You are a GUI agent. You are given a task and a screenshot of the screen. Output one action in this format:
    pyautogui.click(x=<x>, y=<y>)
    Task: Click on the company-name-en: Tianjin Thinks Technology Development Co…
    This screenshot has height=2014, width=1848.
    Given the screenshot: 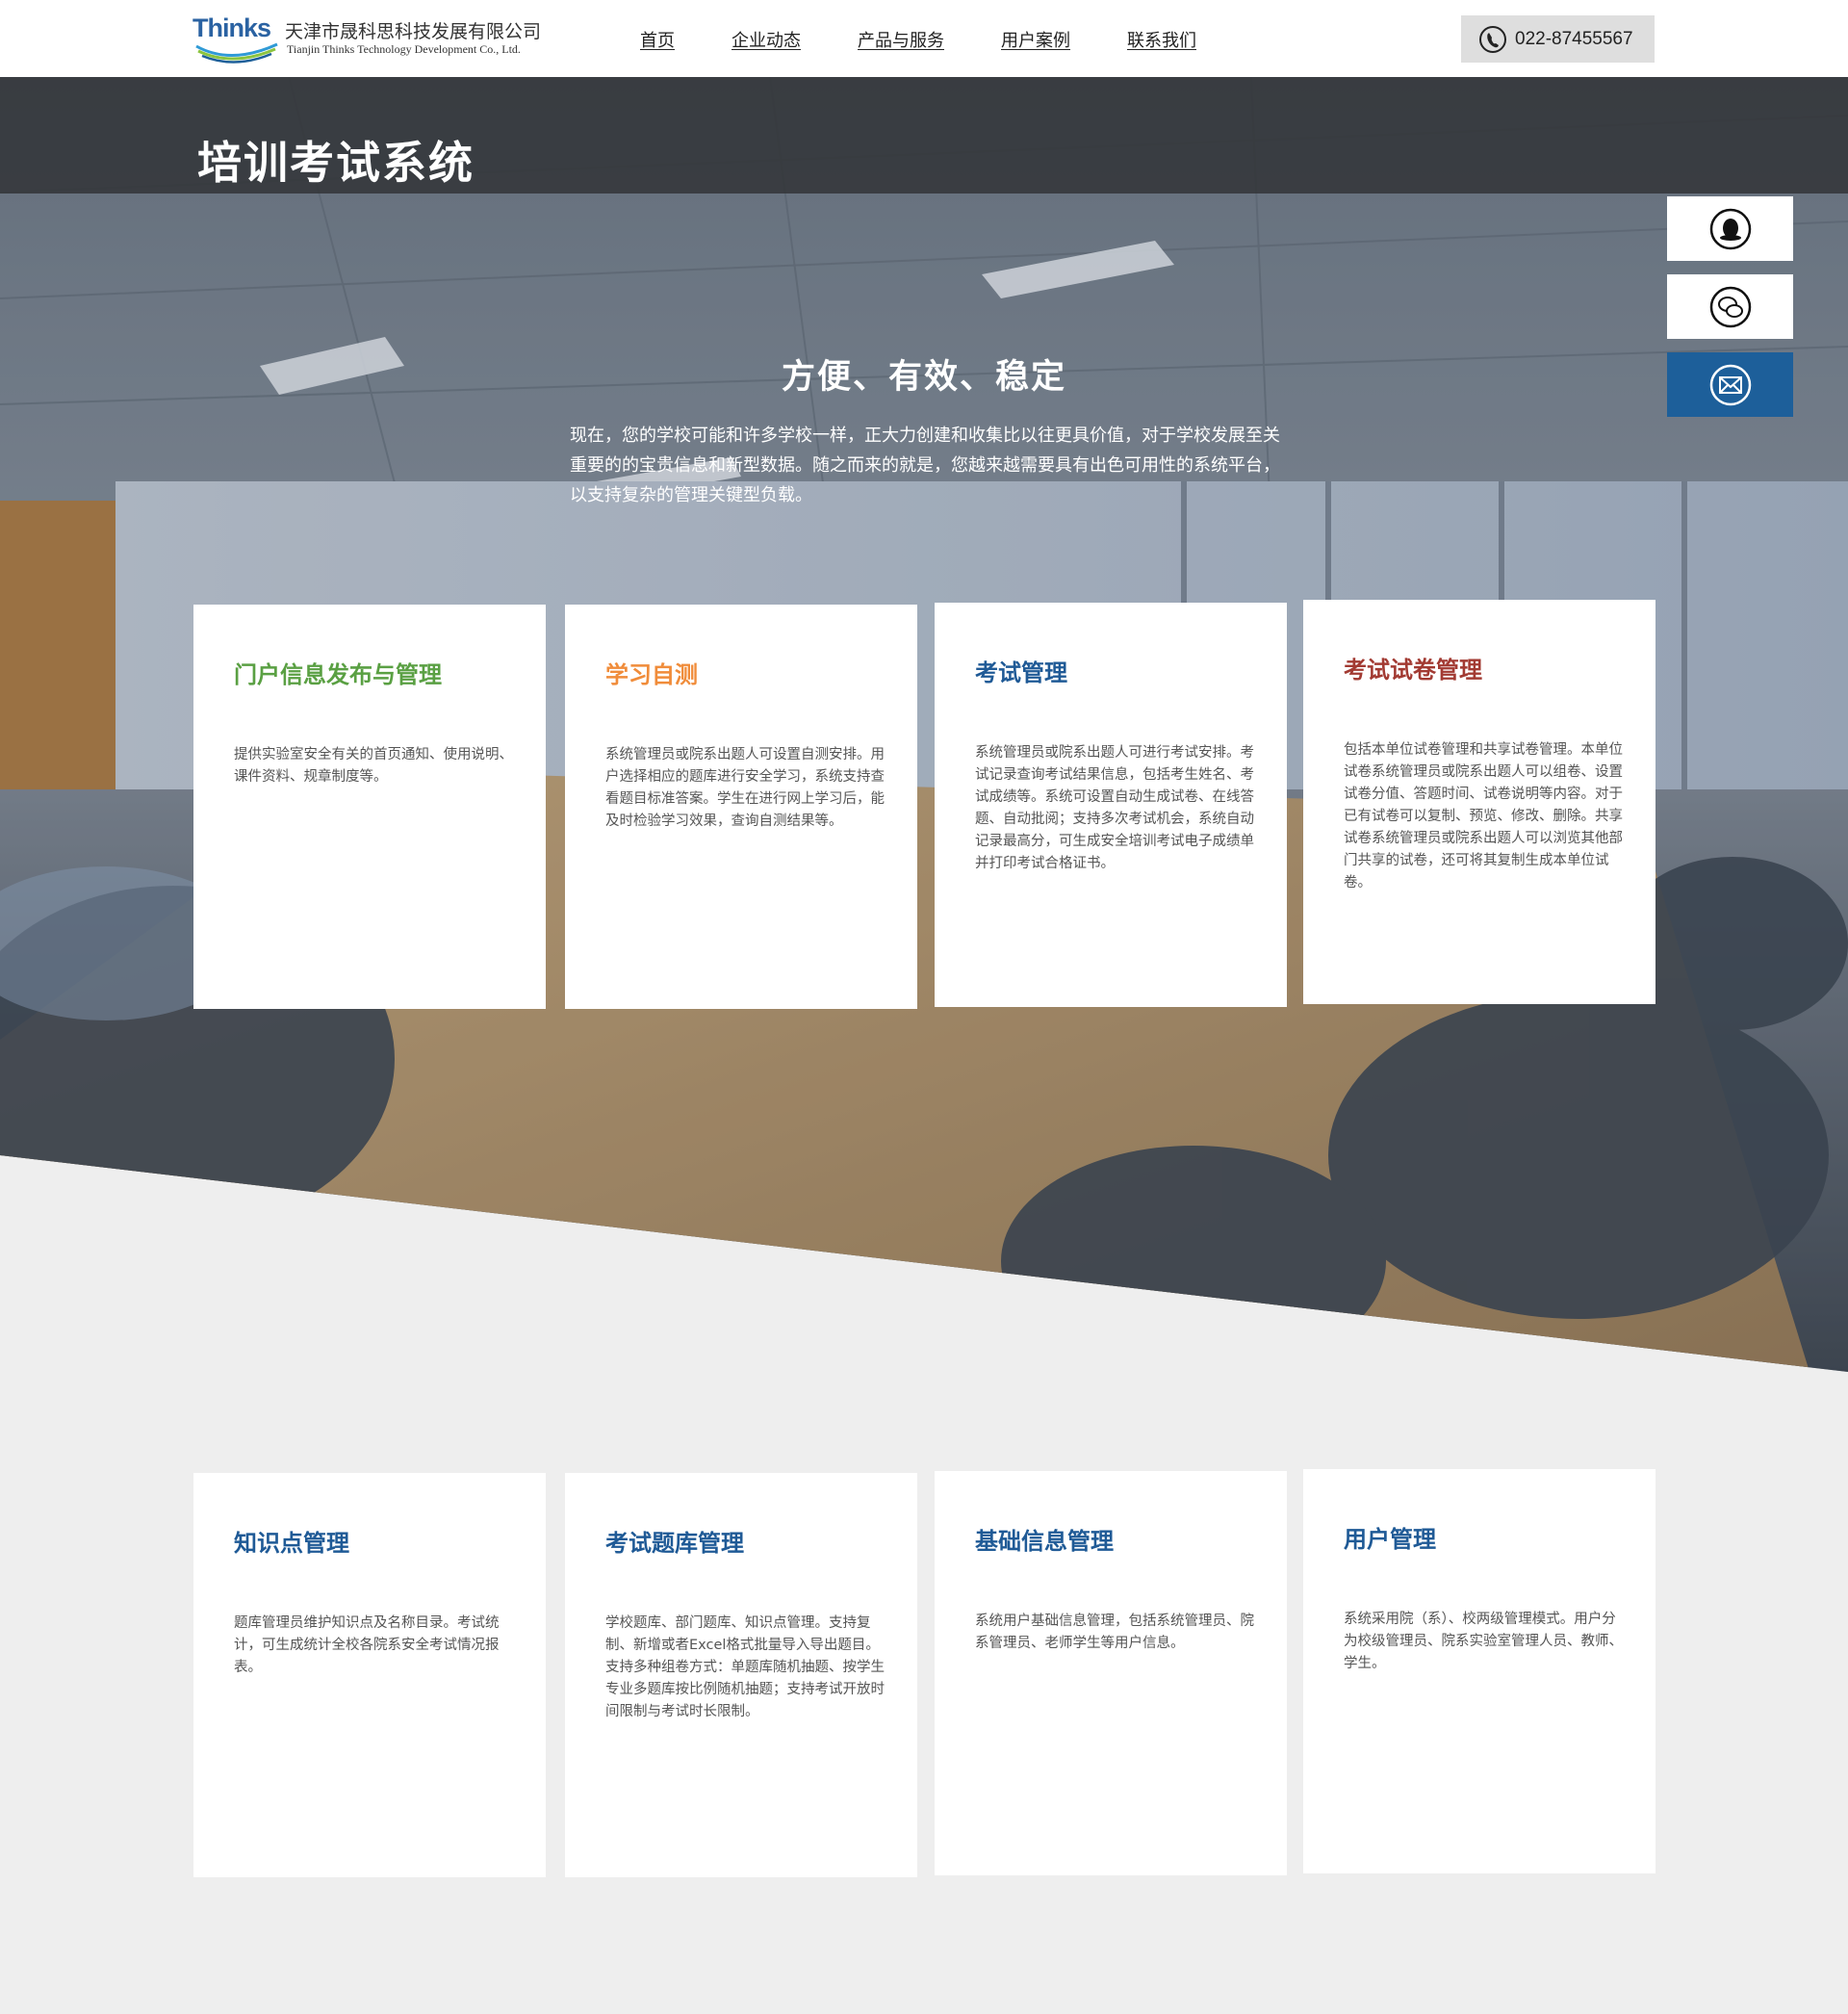 What is the action you would take?
    pyautogui.click(x=404, y=49)
    